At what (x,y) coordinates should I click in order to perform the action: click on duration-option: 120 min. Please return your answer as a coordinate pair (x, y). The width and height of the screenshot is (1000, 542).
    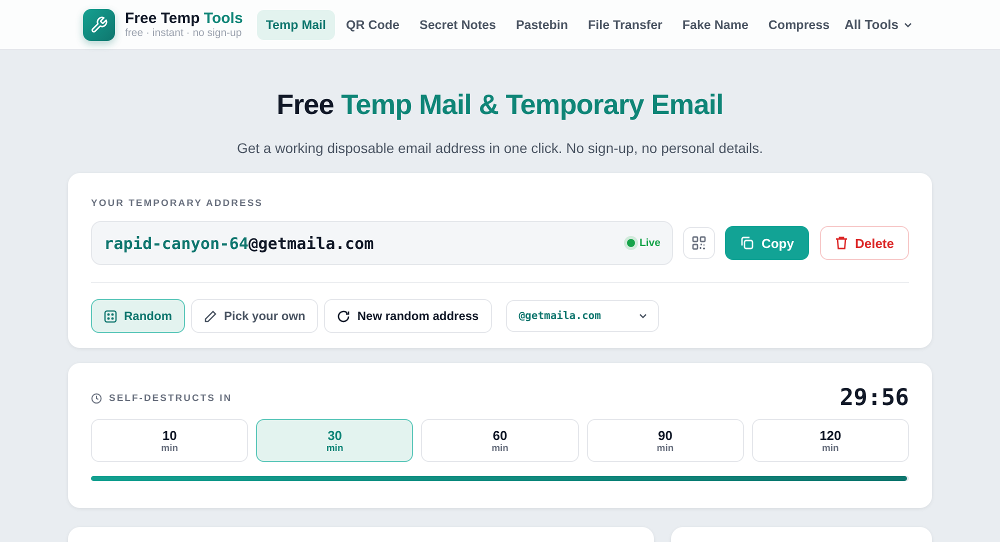
    Looking at the image, I should click on (831, 440).